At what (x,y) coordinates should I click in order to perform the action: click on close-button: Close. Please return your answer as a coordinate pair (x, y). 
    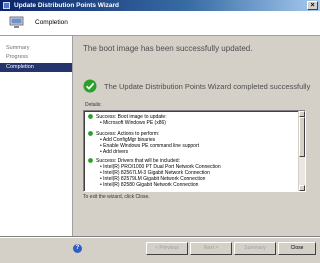
    Looking at the image, I should click on (297, 248).